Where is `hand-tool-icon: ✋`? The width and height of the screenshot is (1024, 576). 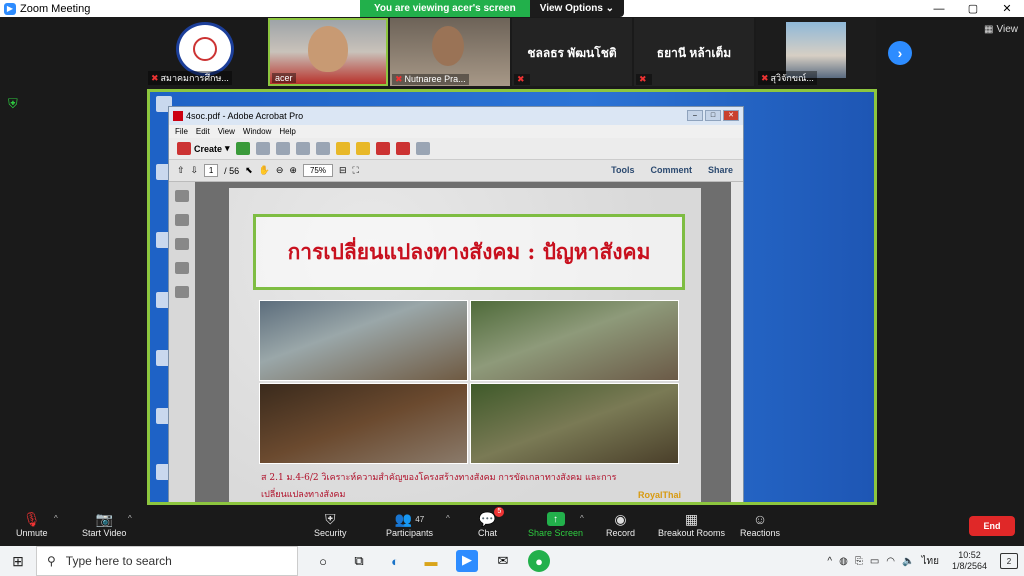 hand-tool-icon: ✋ is located at coordinates (264, 170).